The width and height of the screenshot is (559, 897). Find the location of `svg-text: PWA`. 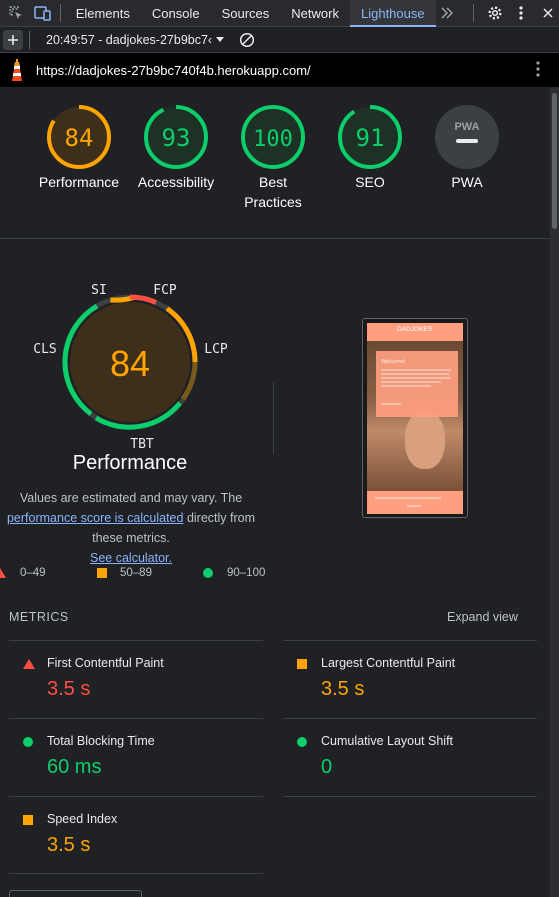

svg-text: PWA is located at coordinates (466, 127).